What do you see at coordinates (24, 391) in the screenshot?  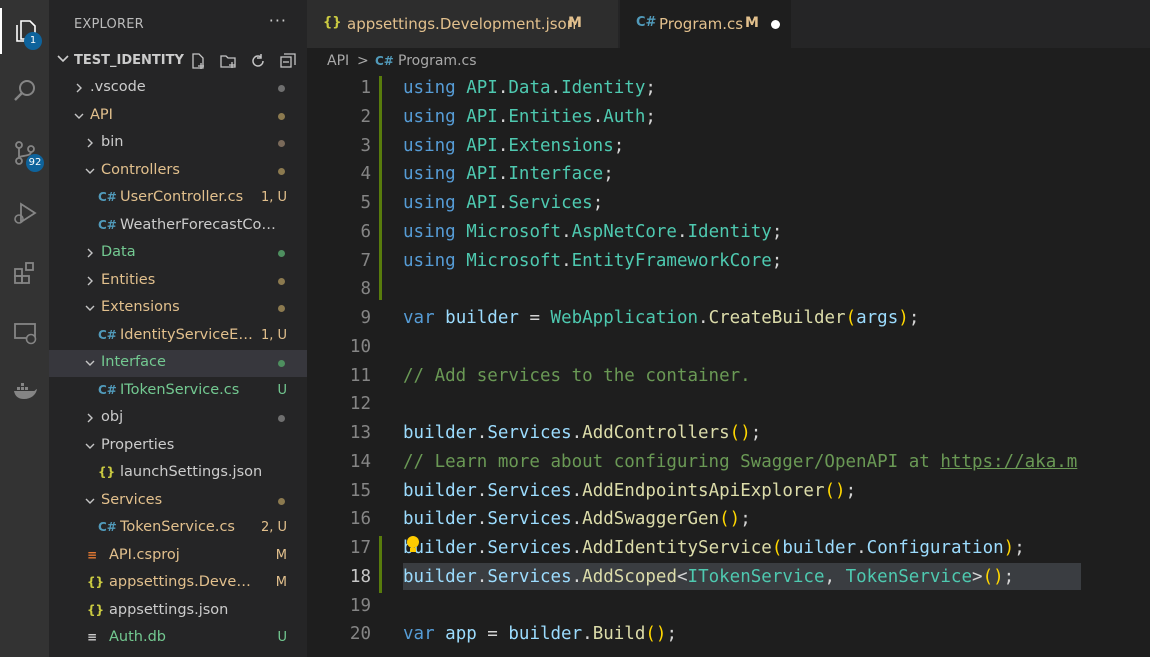 I see `docker-activity-button` at bounding box center [24, 391].